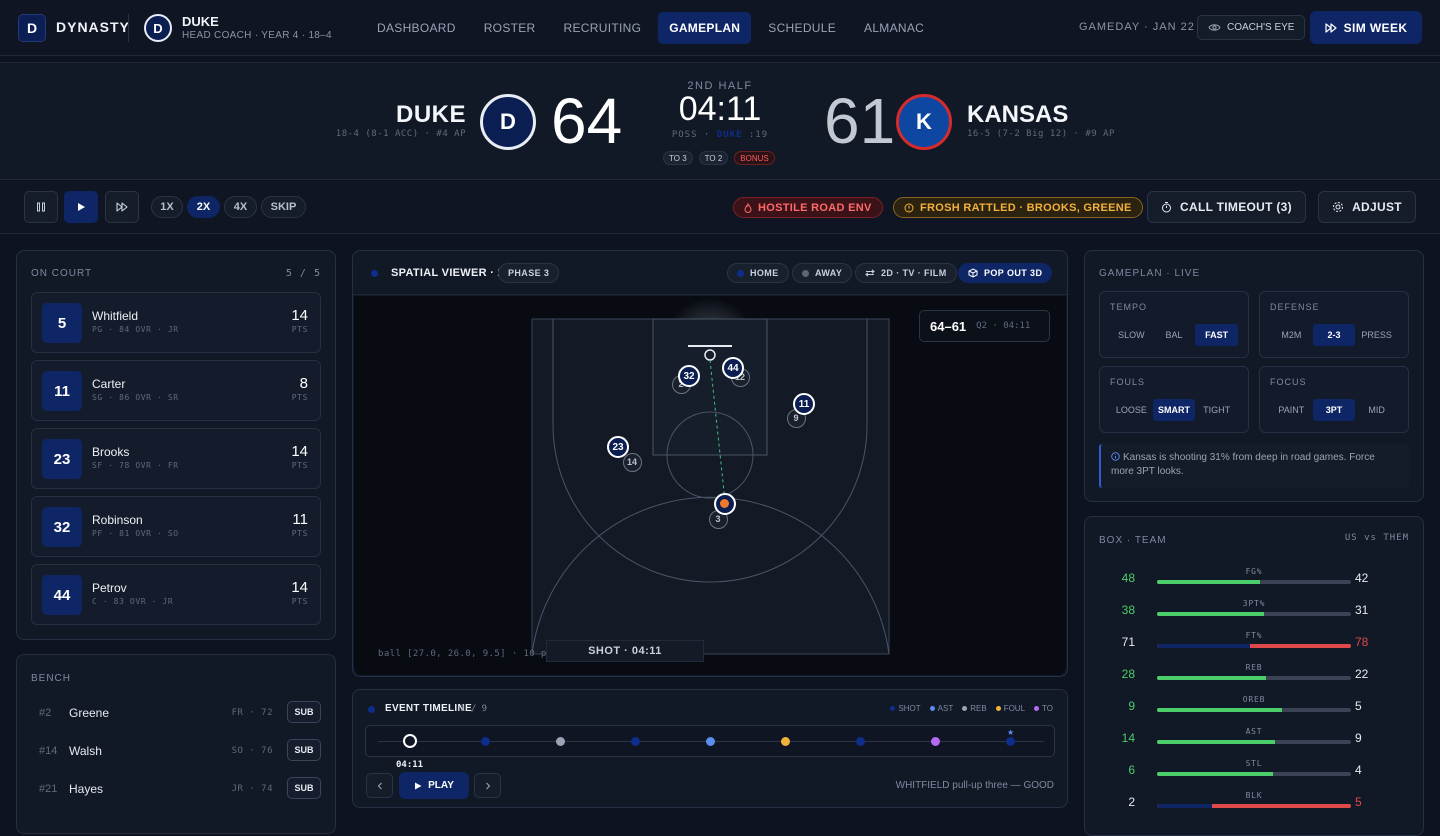 The height and width of the screenshot is (836, 1440). I want to click on coaches-eye-button: COACH'S EYE, so click(1251, 27).